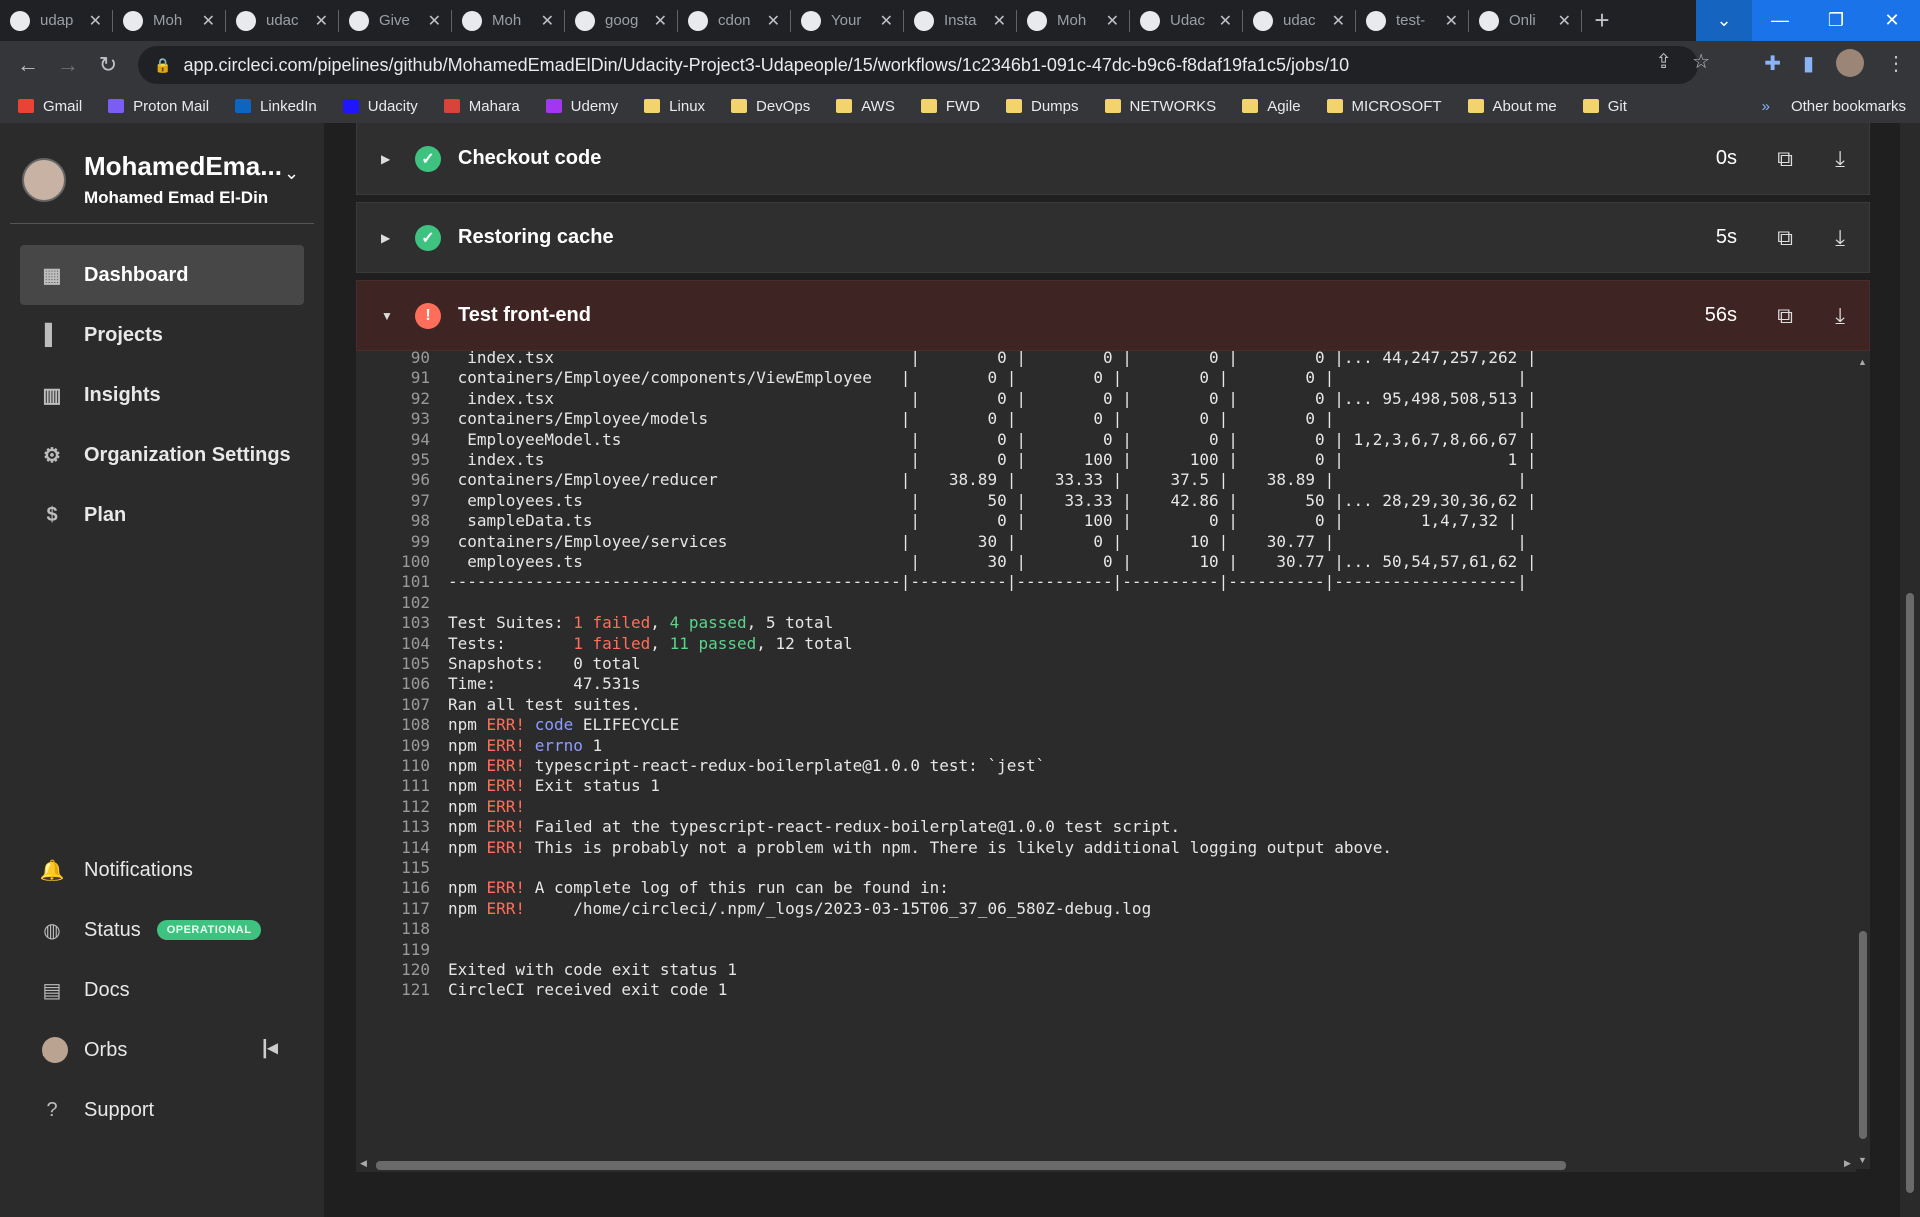  What do you see at coordinates (68, 65) in the screenshot?
I see `forward-arrow-icon: →` at bounding box center [68, 65].